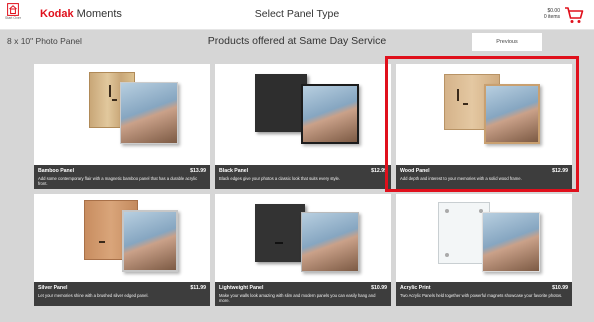 Image resolution: width=594 pixels, height=322 pixels. Describe the element at coordinates (234, 171) in the screenshot. I see `product-name: Black Panel` at that location.